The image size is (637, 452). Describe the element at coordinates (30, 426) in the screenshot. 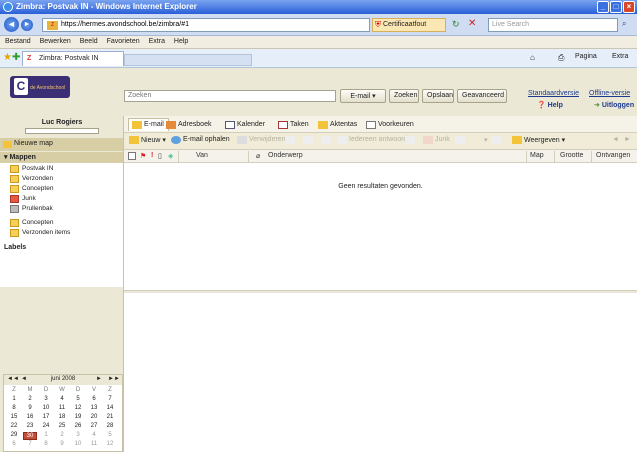

I see `calendar-day: 23` at that location.